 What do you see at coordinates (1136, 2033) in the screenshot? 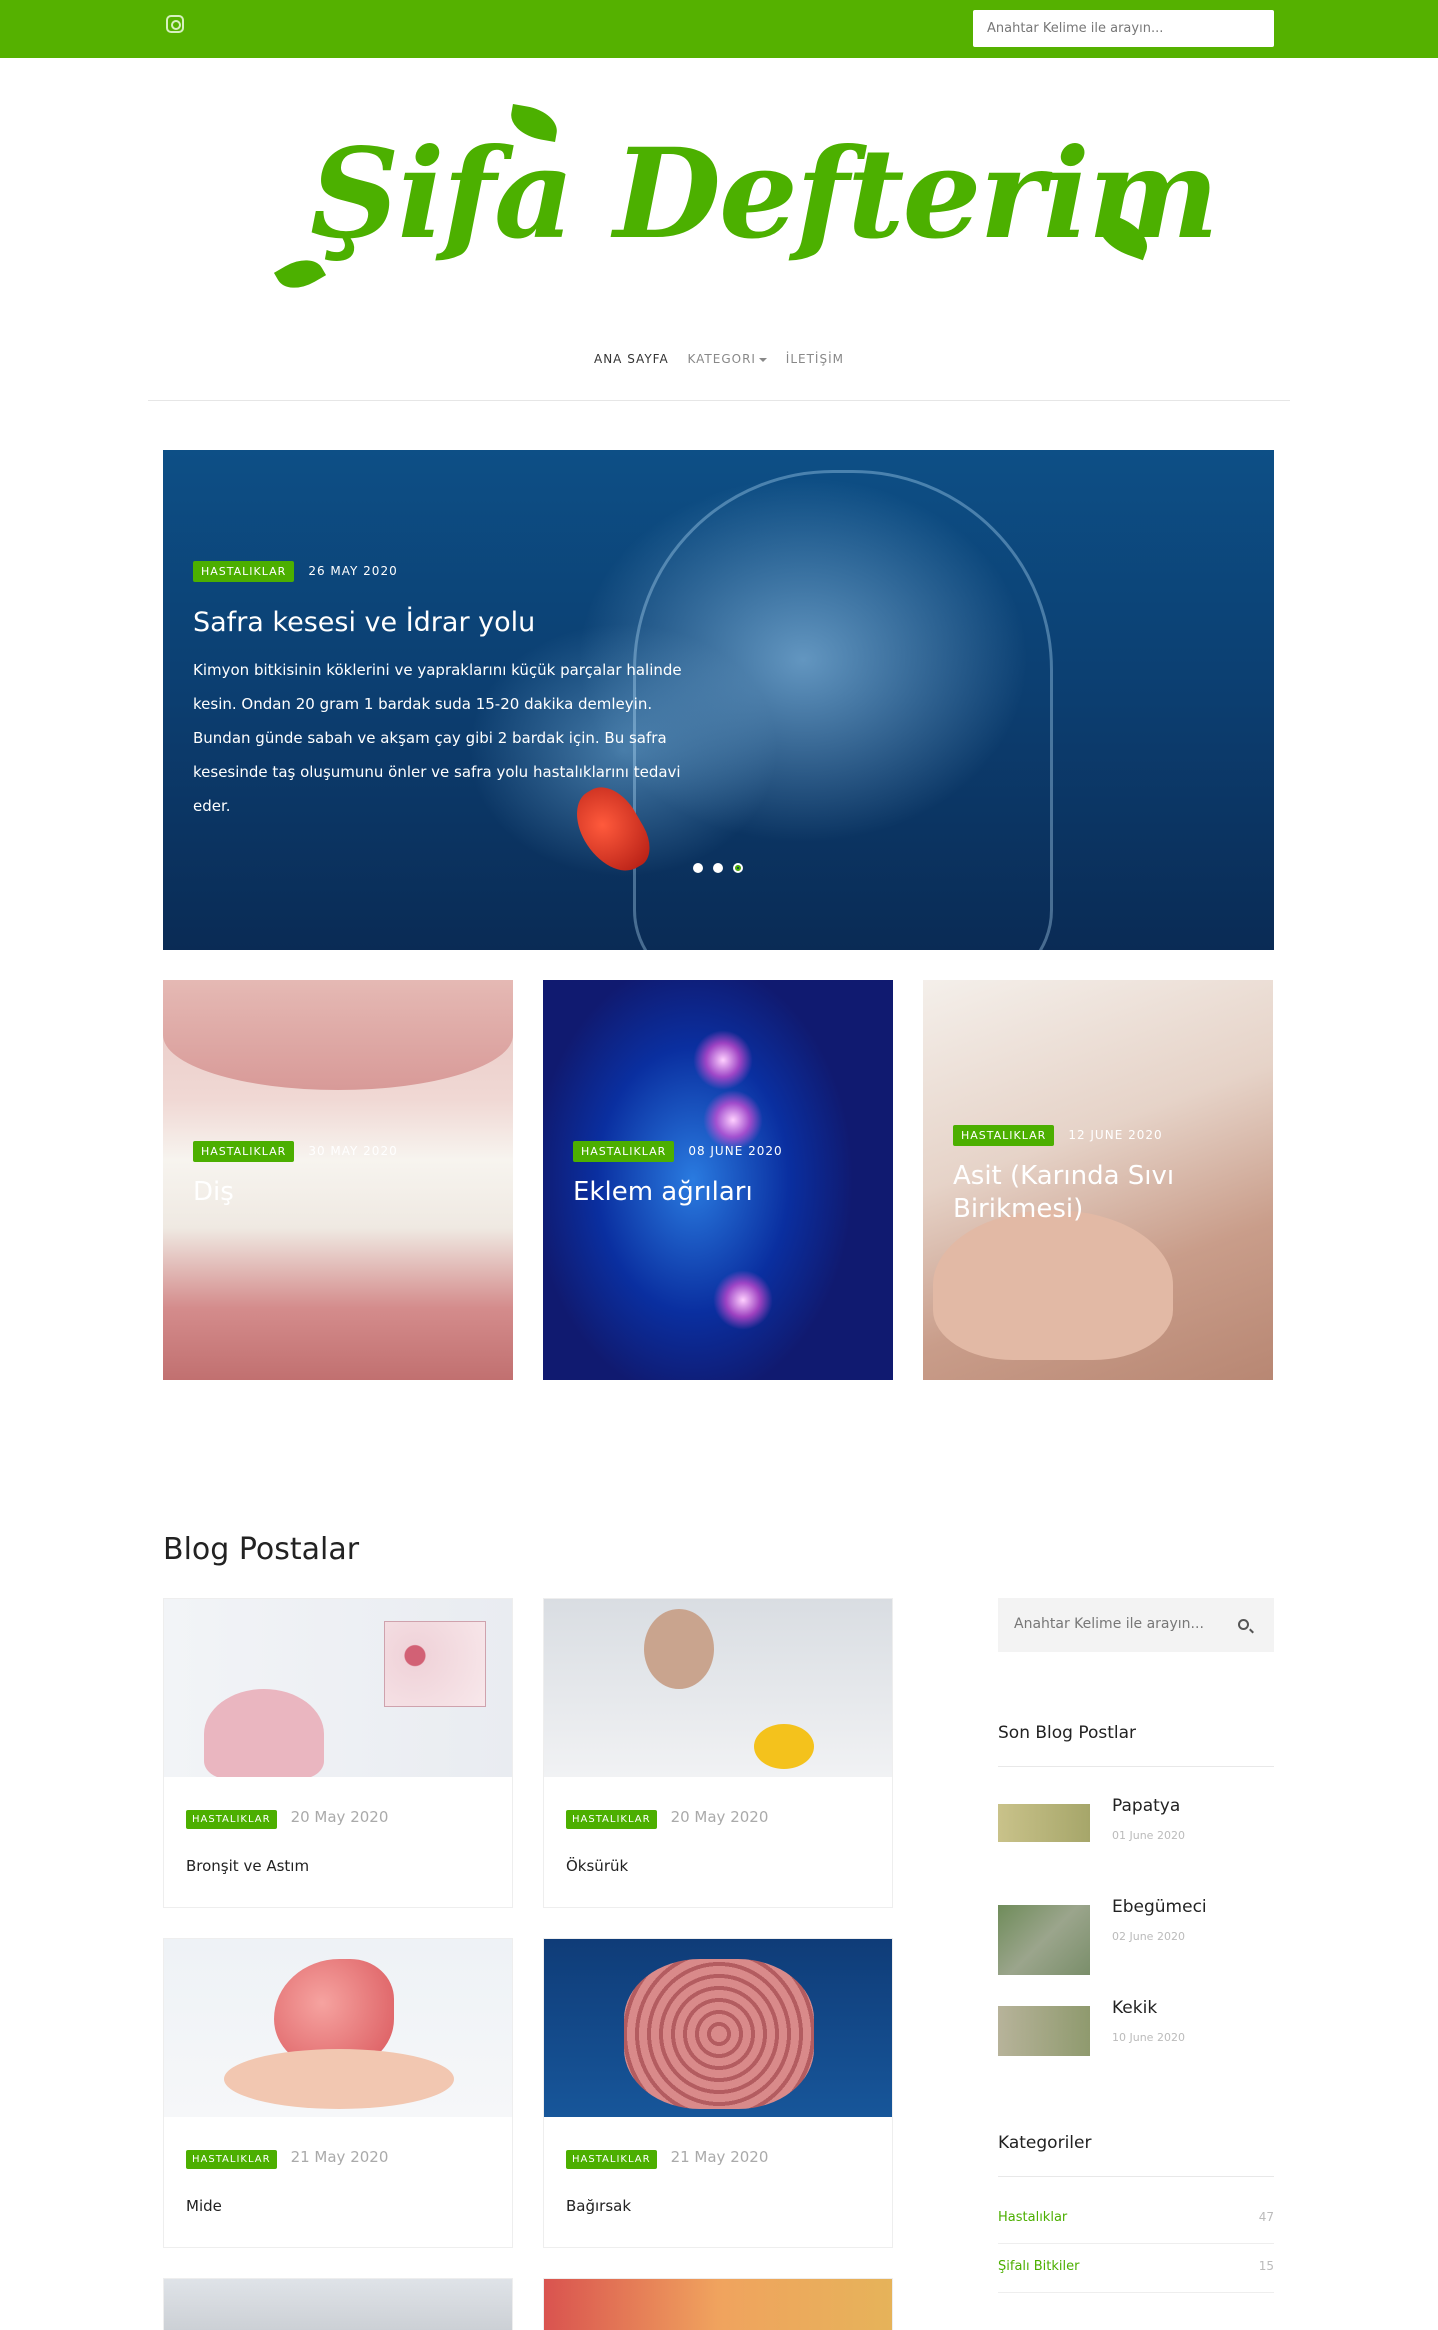
I see `recent-post: Kekik 10 June 2020` at bounding box center [1136, 2033].